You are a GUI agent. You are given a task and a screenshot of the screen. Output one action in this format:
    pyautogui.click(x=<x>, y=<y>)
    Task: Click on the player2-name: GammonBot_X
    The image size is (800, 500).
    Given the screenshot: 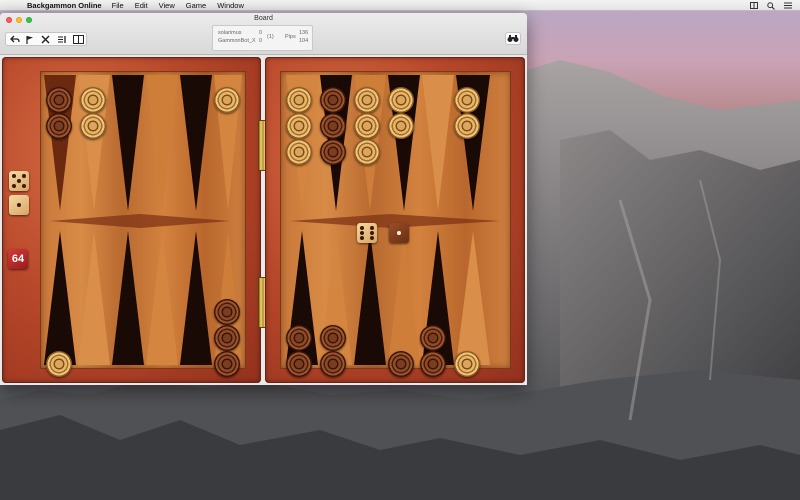 What is the action you would take?
    pyautogui.click(x=237, y=41)
    